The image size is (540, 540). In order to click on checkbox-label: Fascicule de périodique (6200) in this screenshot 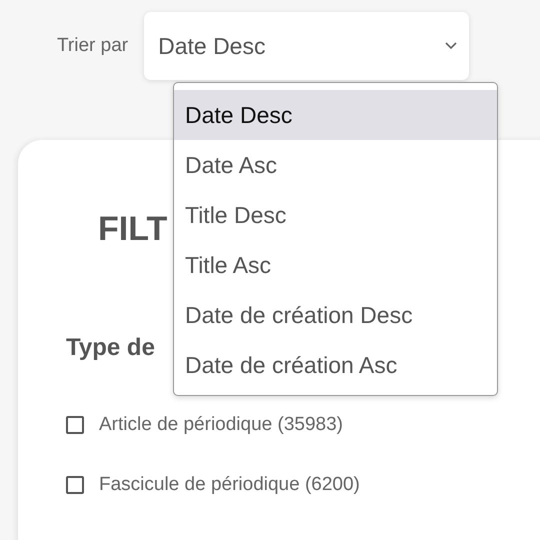, I will do `click(229, 485)`.